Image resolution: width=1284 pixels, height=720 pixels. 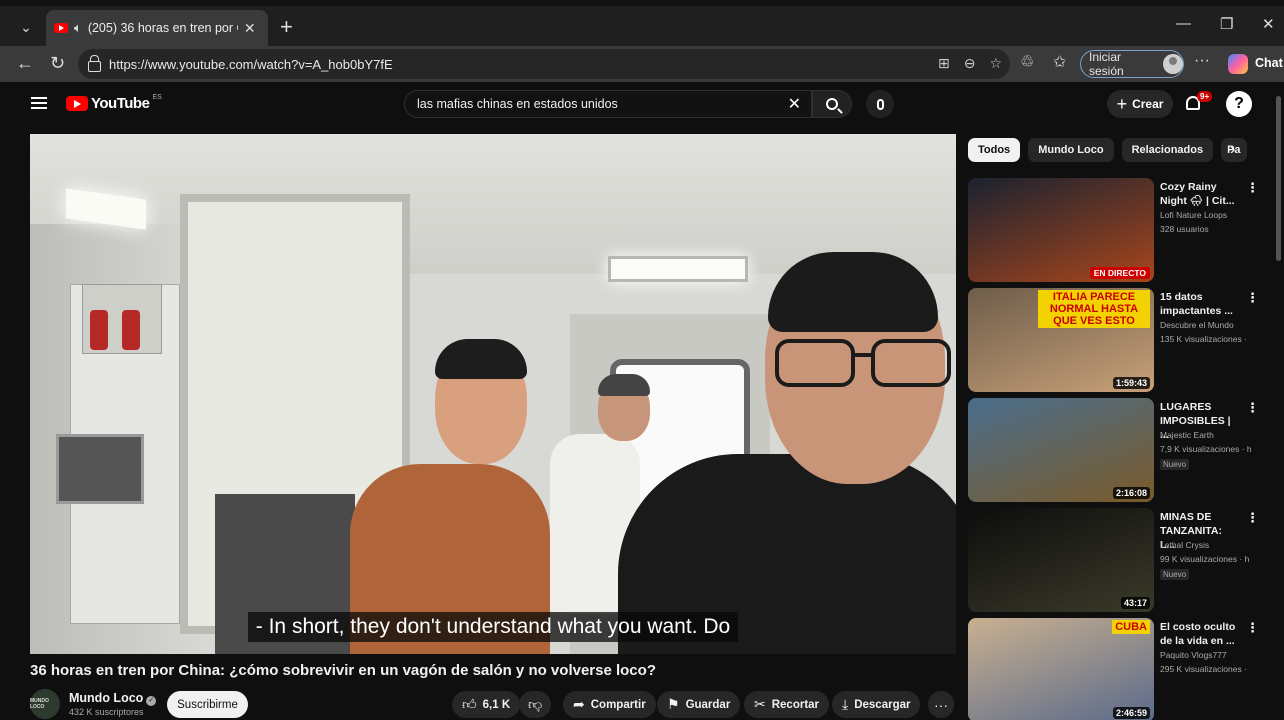 I want to click on microphone-icon, so click(x=880, y=104).